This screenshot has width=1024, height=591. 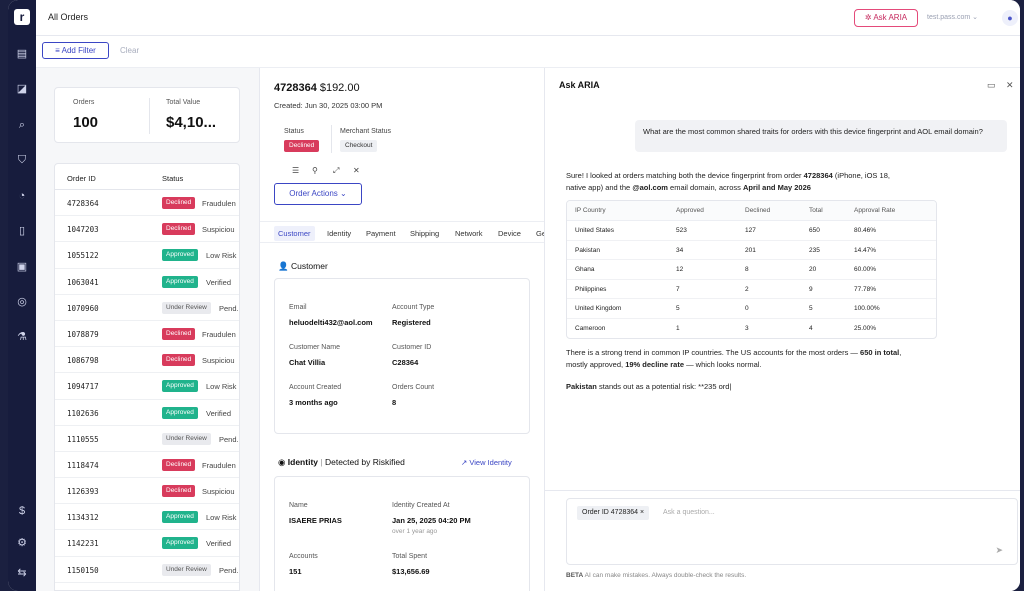 I want to click on document-nav-icon: ▯, so click(x=22, y=231).